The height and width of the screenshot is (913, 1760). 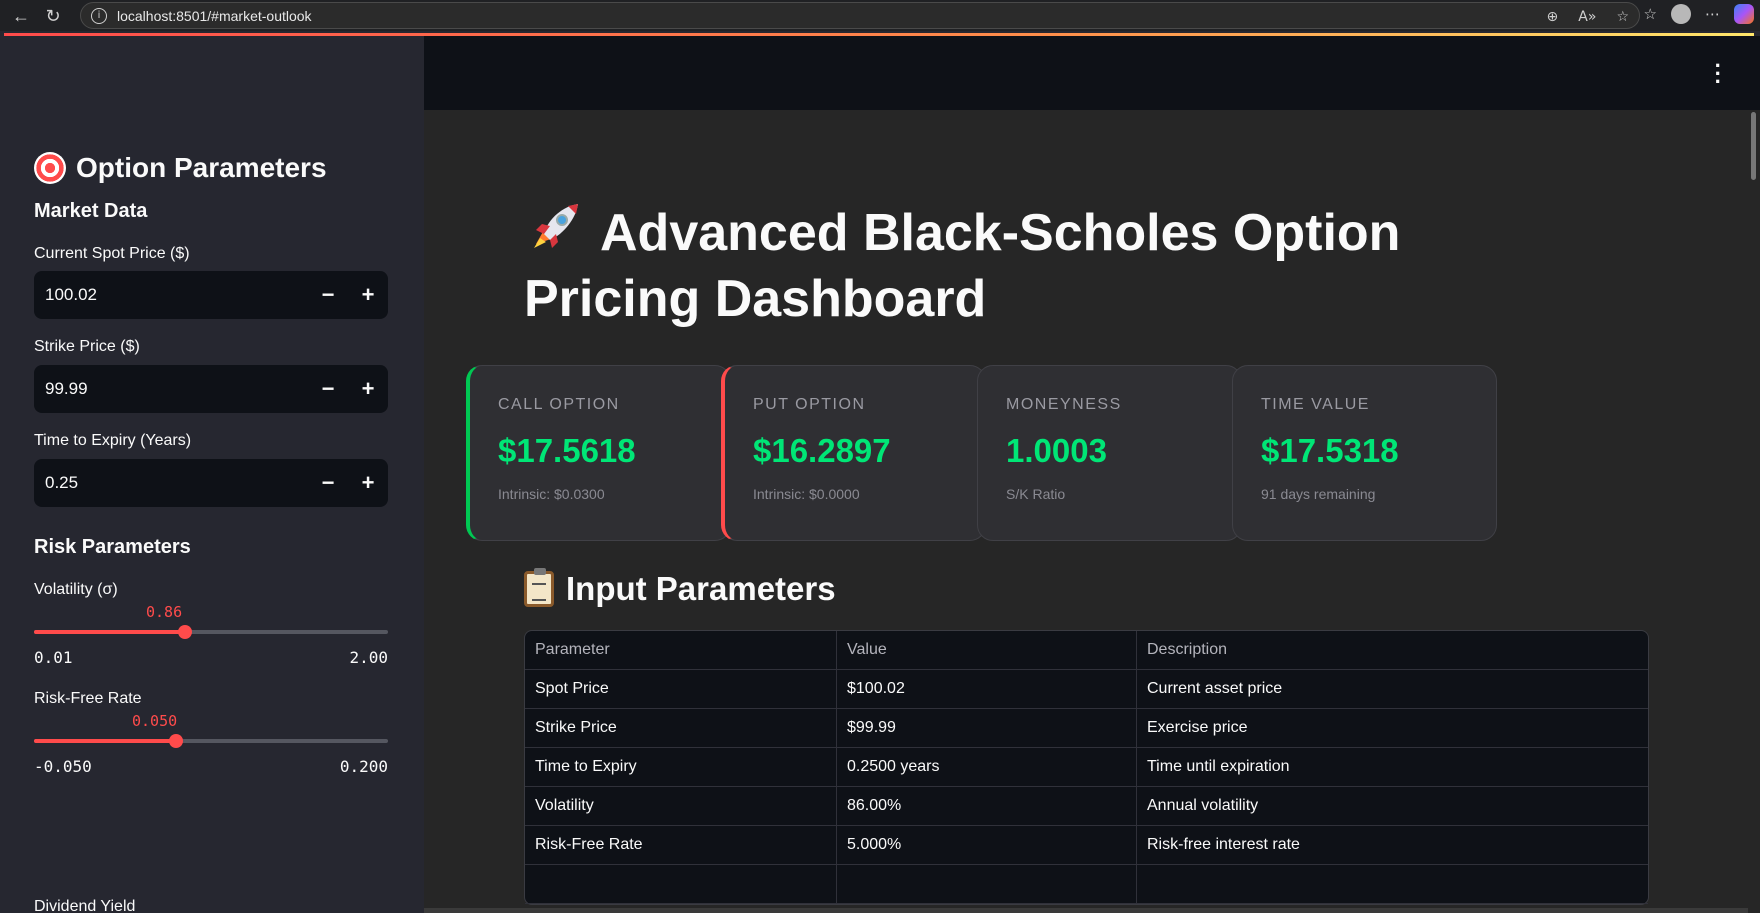 I want to click on main-scrollbar-thumb, so click(x=1753, y=146).